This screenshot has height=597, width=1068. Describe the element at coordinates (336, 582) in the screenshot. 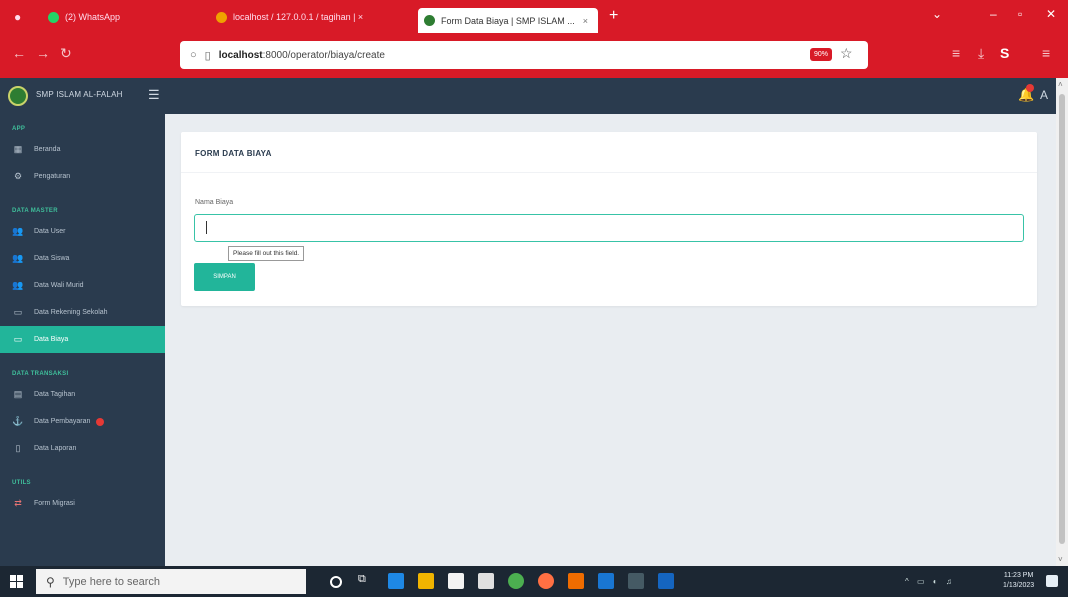

I see `cortana-icon` at that location.